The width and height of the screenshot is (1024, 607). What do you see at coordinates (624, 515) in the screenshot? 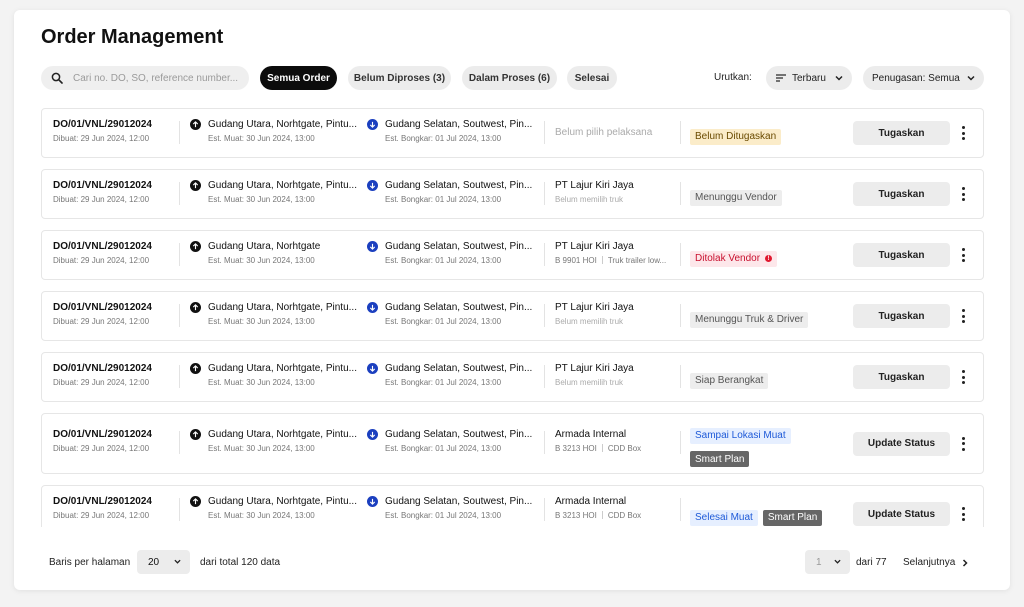
I see `truck-type: CDD Box` at bounding box center [624, 515].